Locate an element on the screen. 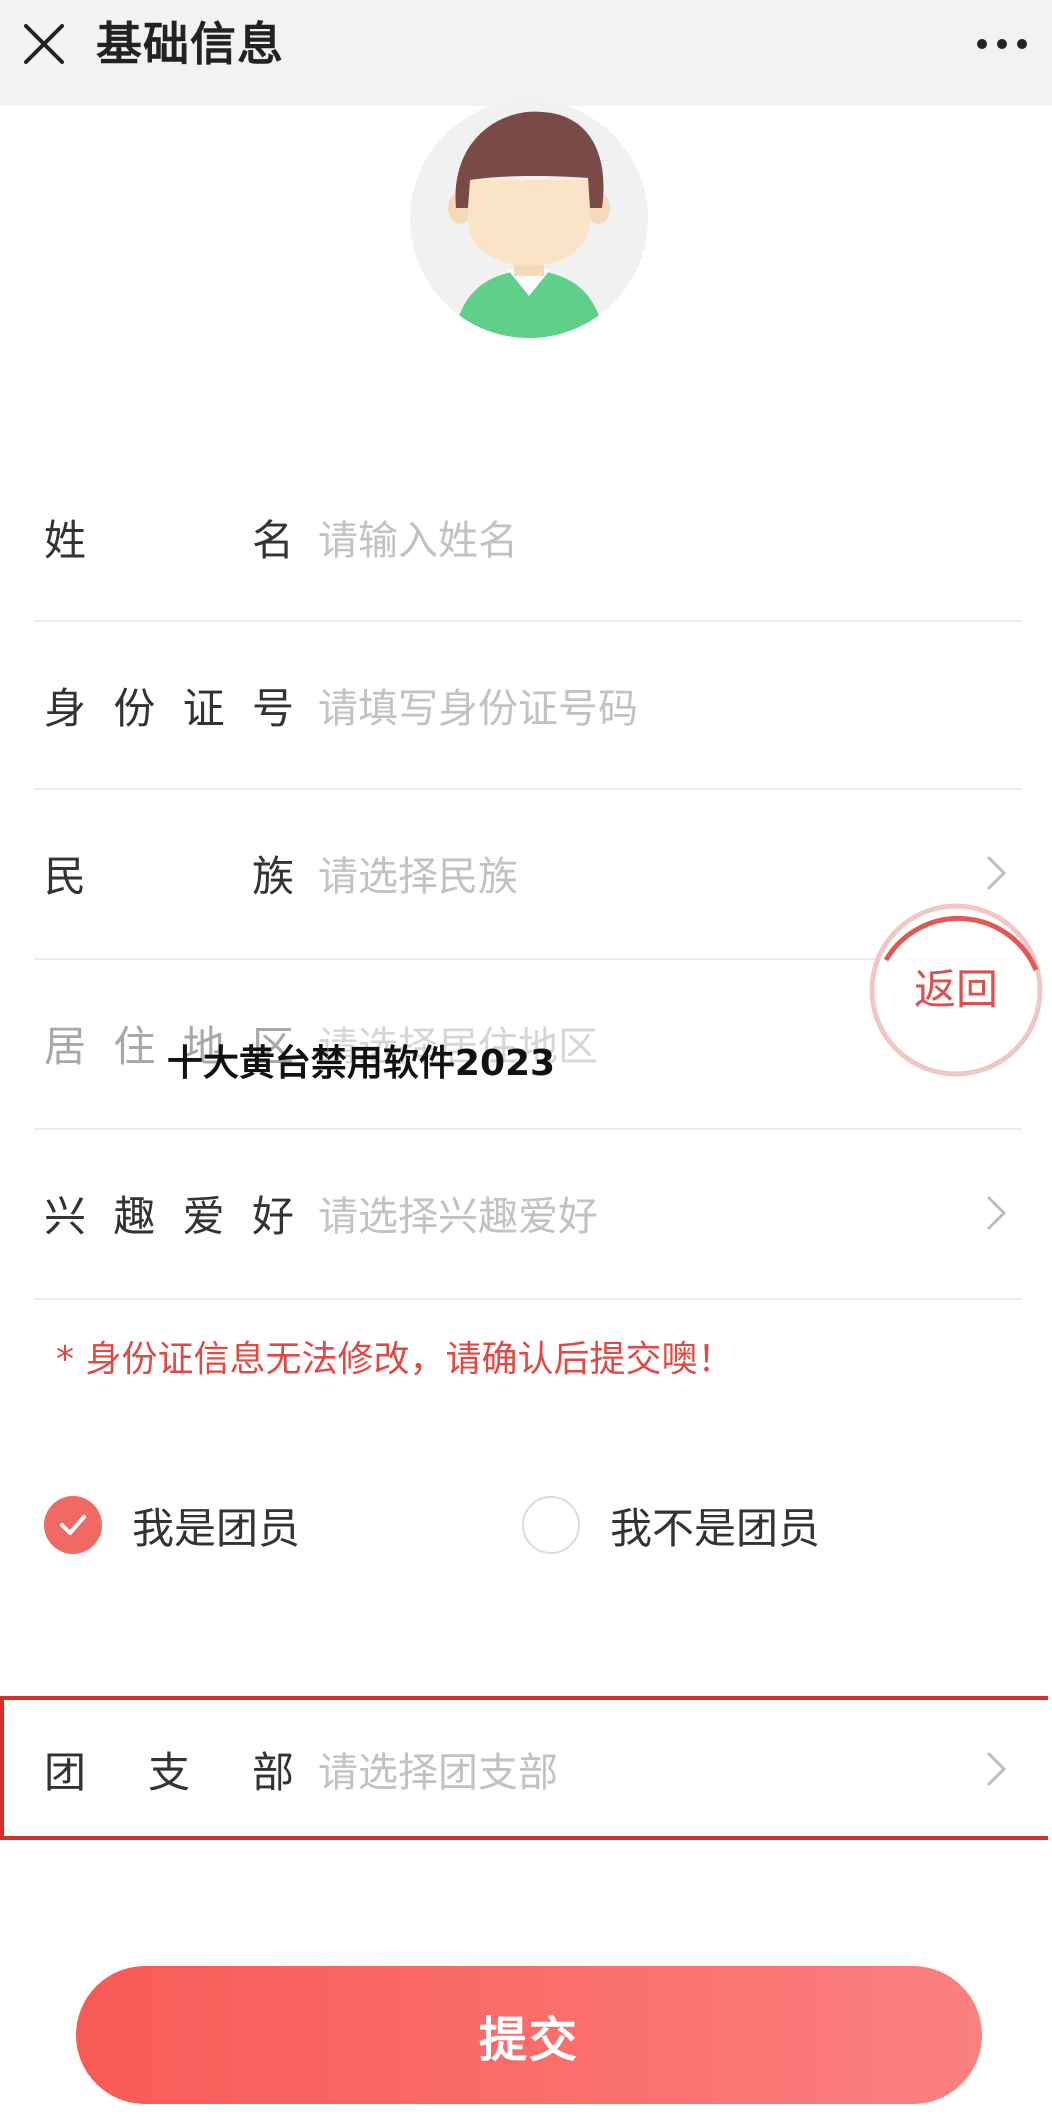 The width and height of the screenshot is (1052, 2124). branch-select: 请选择团支部 is located at coordinates (438, 1769).